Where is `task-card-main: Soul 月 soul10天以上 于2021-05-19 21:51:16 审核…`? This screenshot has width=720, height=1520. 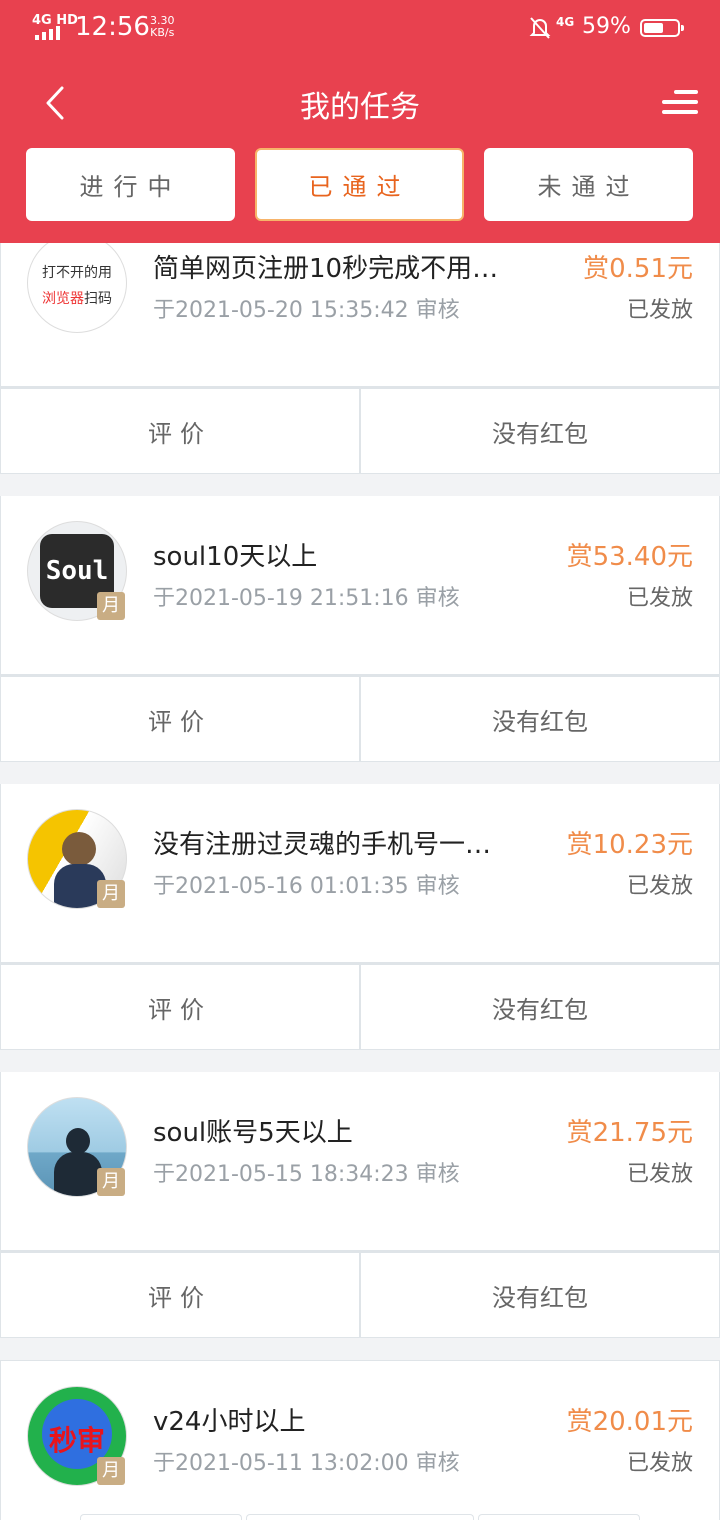
task-card-main: Soul 月 soul10天以上 于2021-05-19 21:51:16 审核… is located at coordinates (360, 586).